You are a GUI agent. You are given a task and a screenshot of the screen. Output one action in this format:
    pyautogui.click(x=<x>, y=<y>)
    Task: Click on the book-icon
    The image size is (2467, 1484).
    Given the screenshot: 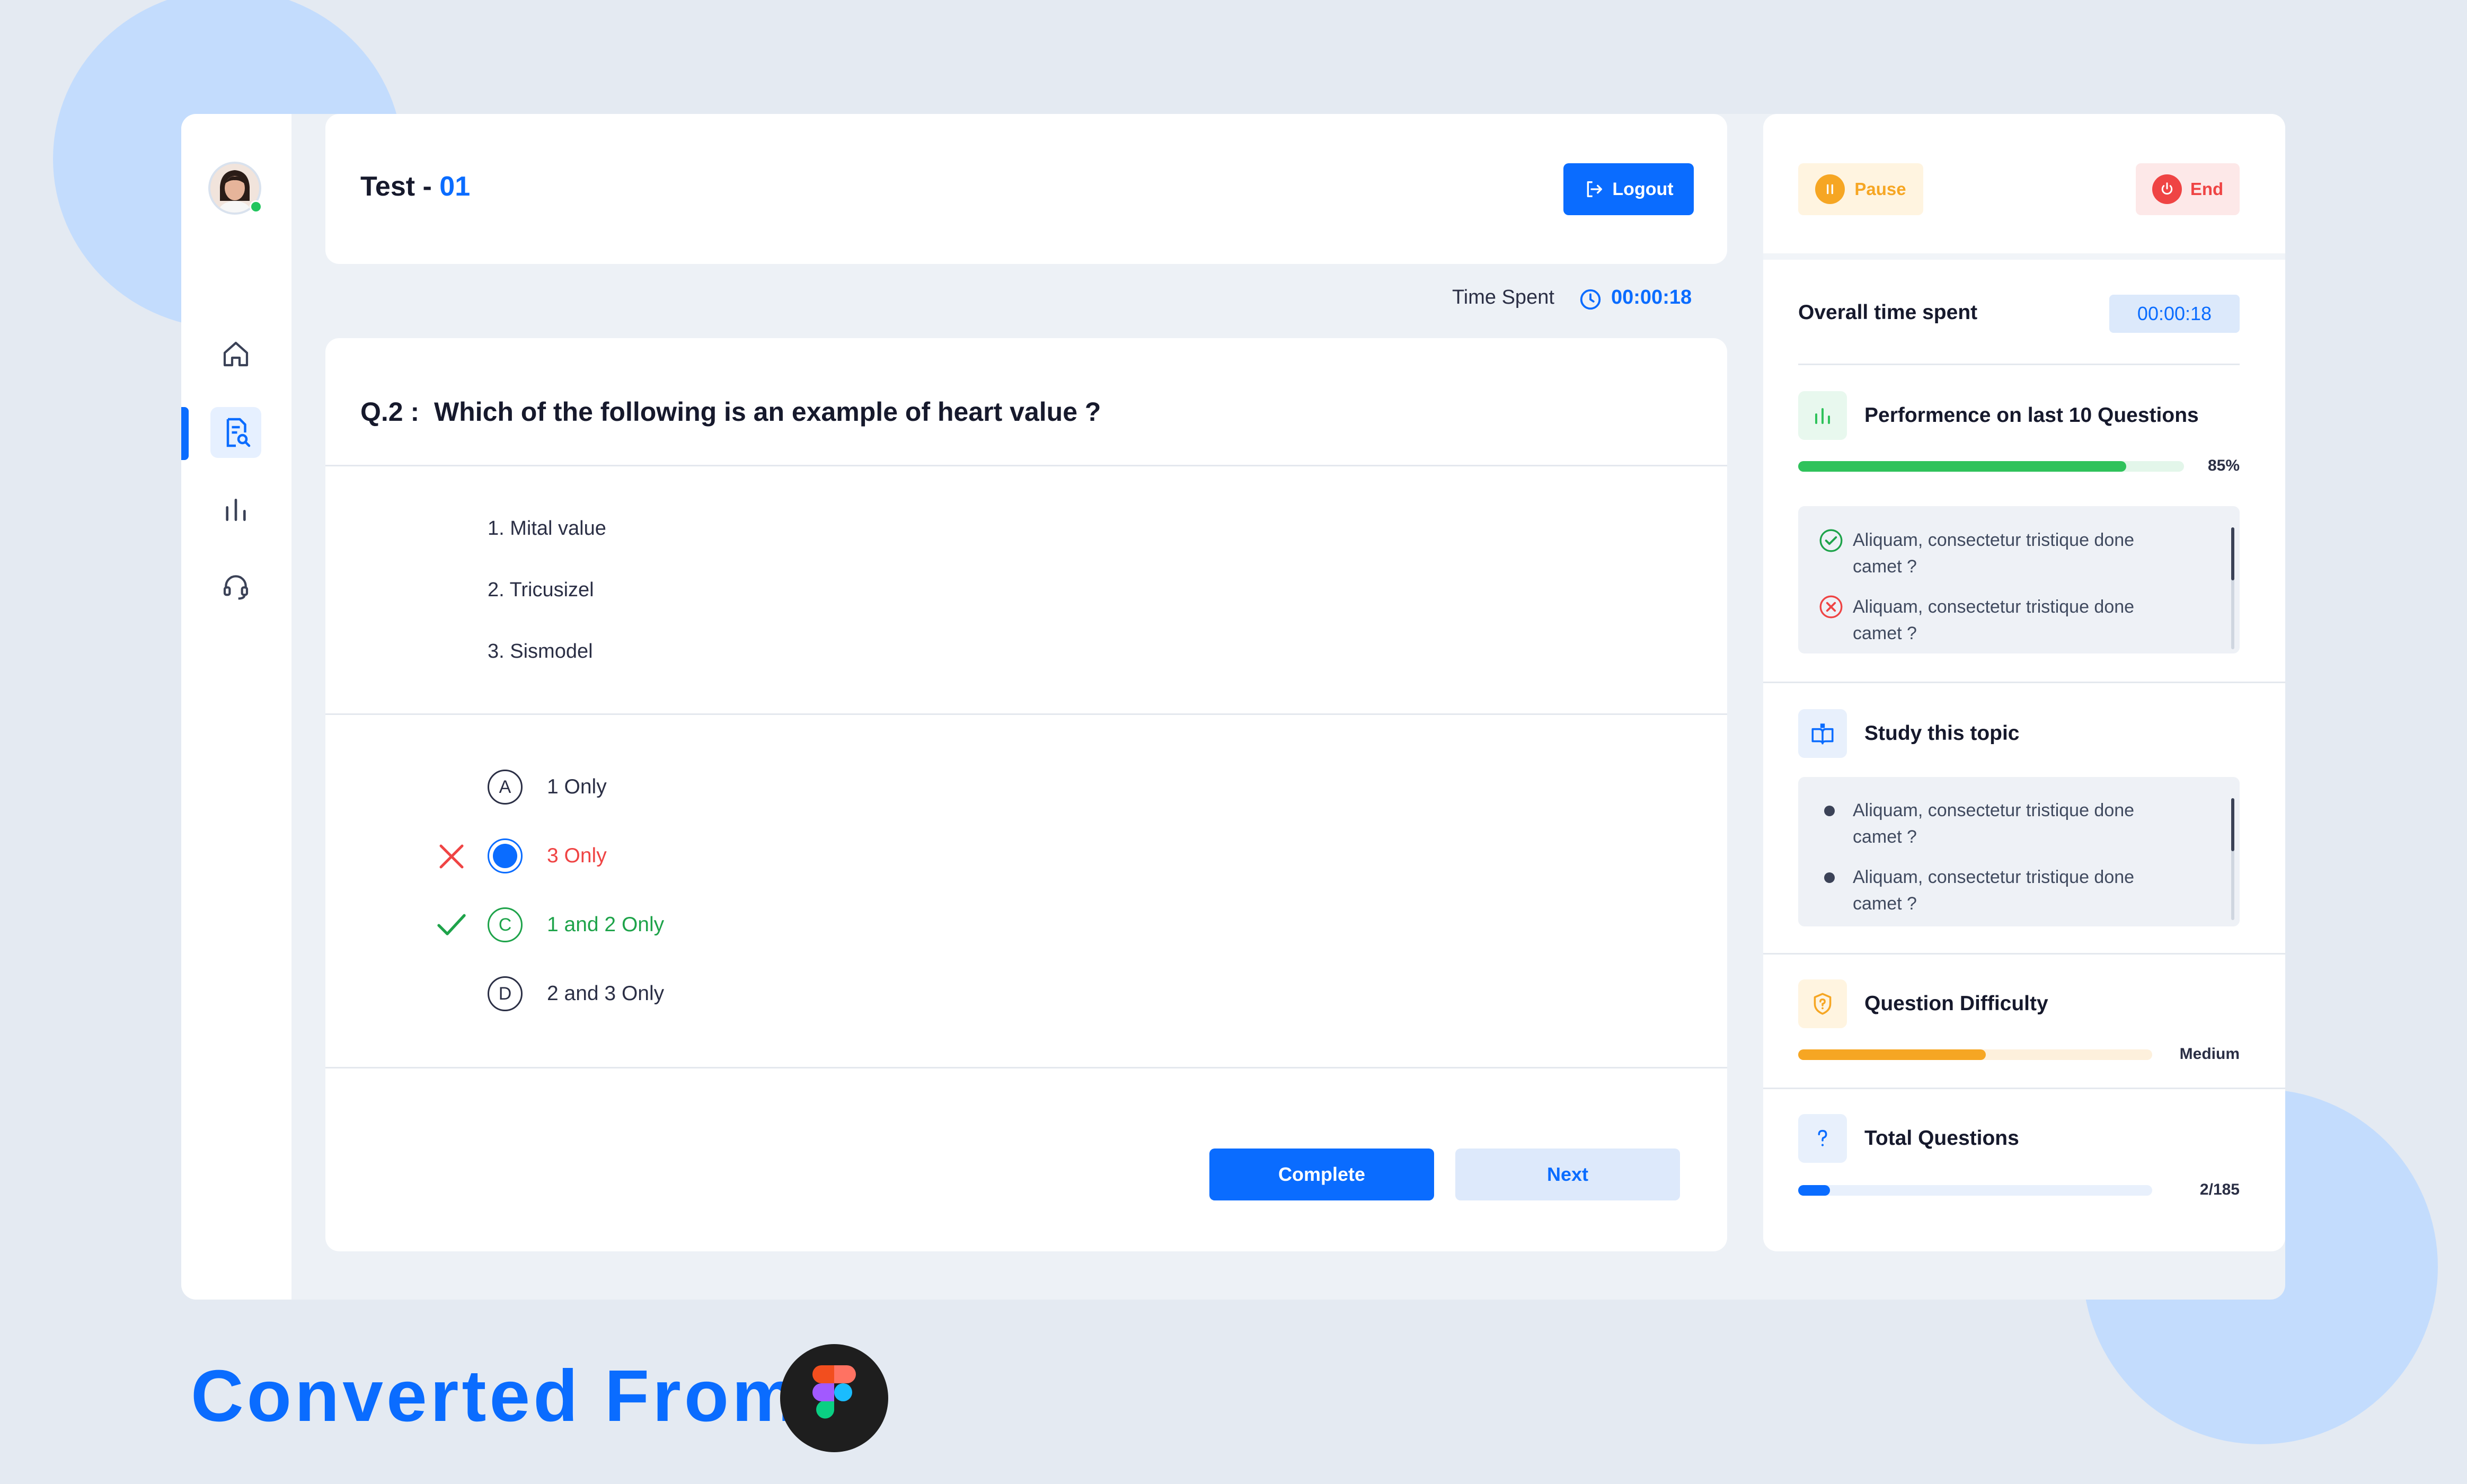 What is the action you would take?
    pyautogui.click(x=1822, y=734)
    